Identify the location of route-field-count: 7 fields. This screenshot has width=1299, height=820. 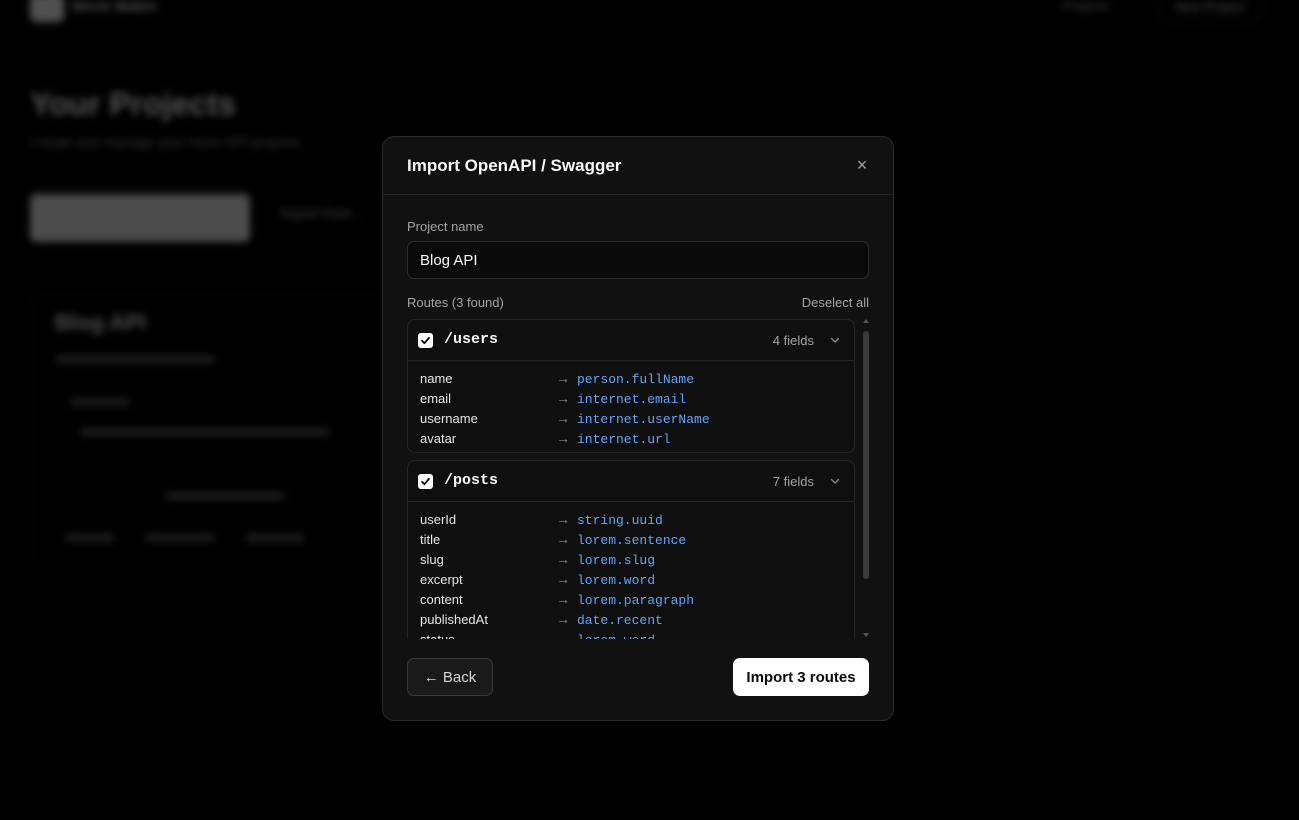
(793, 481).